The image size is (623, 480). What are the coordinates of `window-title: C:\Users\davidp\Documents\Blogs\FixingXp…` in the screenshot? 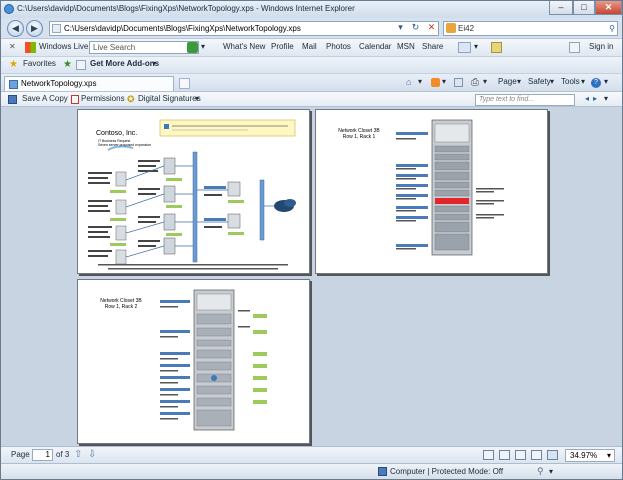 It's located at (186, 8).